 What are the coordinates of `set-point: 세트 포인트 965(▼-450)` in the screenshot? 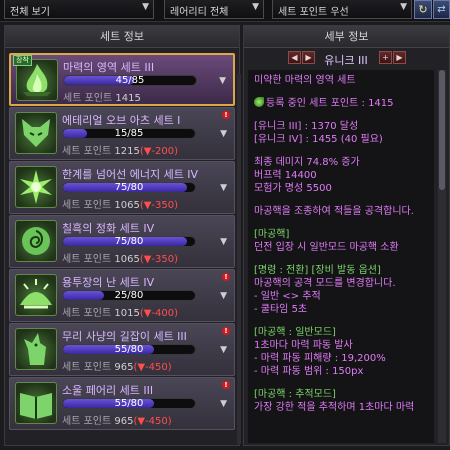 It's located at (117, 365).